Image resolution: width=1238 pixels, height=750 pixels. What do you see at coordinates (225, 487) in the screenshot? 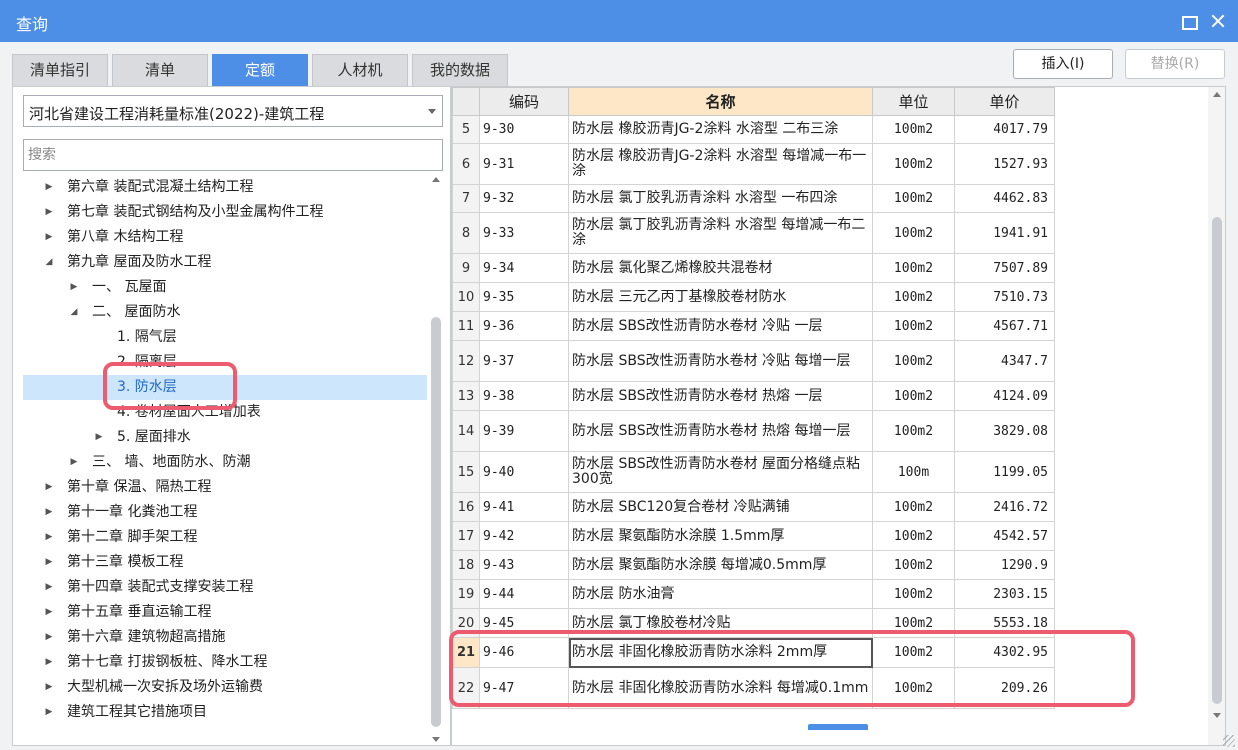
I see `tree-node: ▶ 第十章 保温、隔热工程` at bounding box center [225, 487].